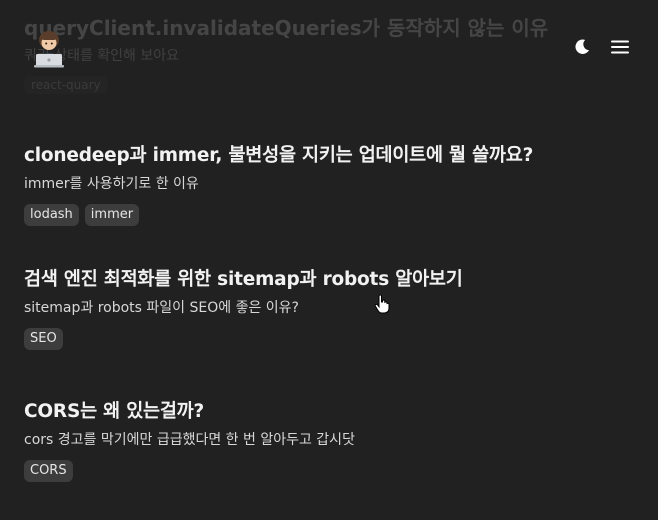 Image resolution: width=658 pixels, height=520 pixels. I want to click on tag-lodash: lodash, so click(51, 215).